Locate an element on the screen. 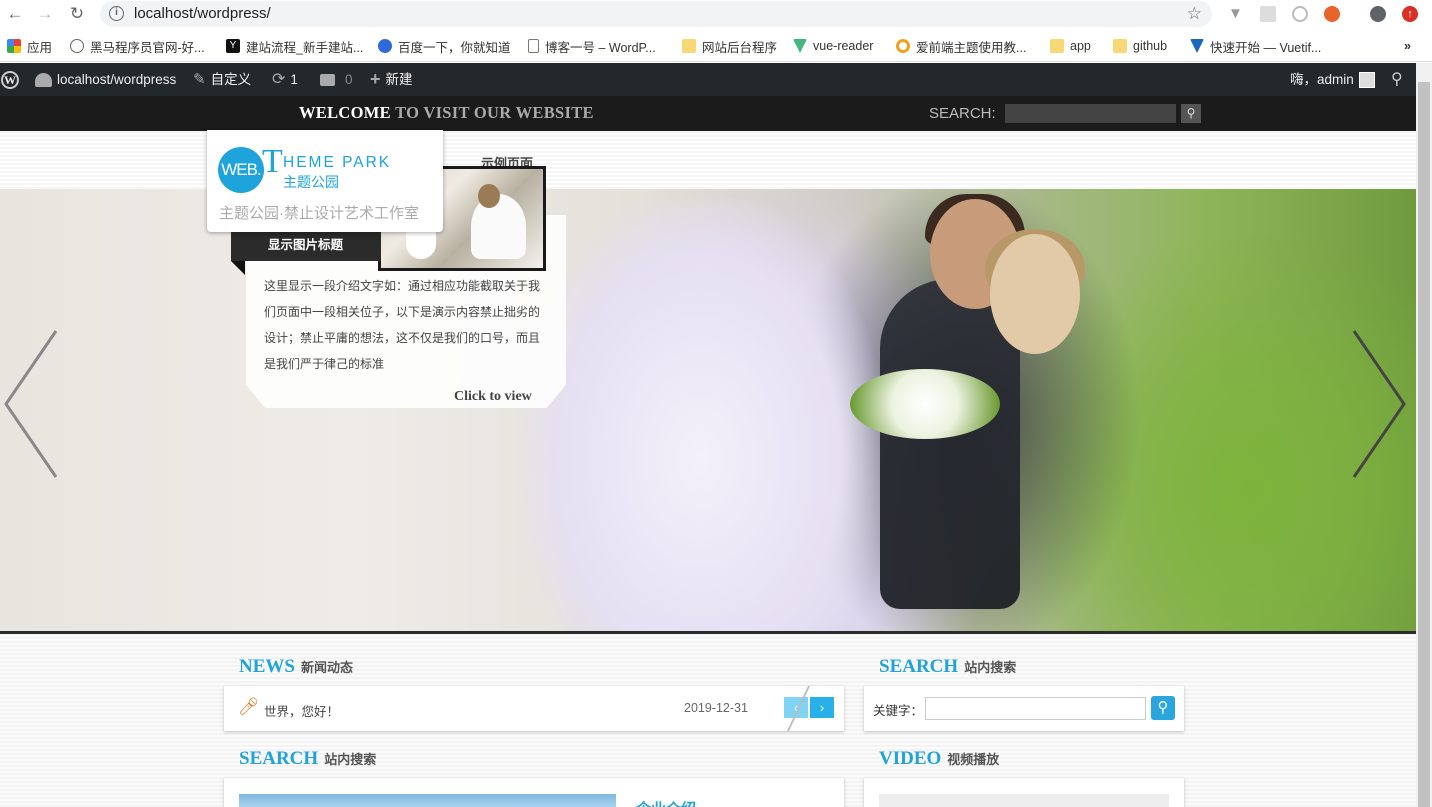 The image size is (1432, 807). video-subtitle: 视频播放 is located at coordinates (973, 759).